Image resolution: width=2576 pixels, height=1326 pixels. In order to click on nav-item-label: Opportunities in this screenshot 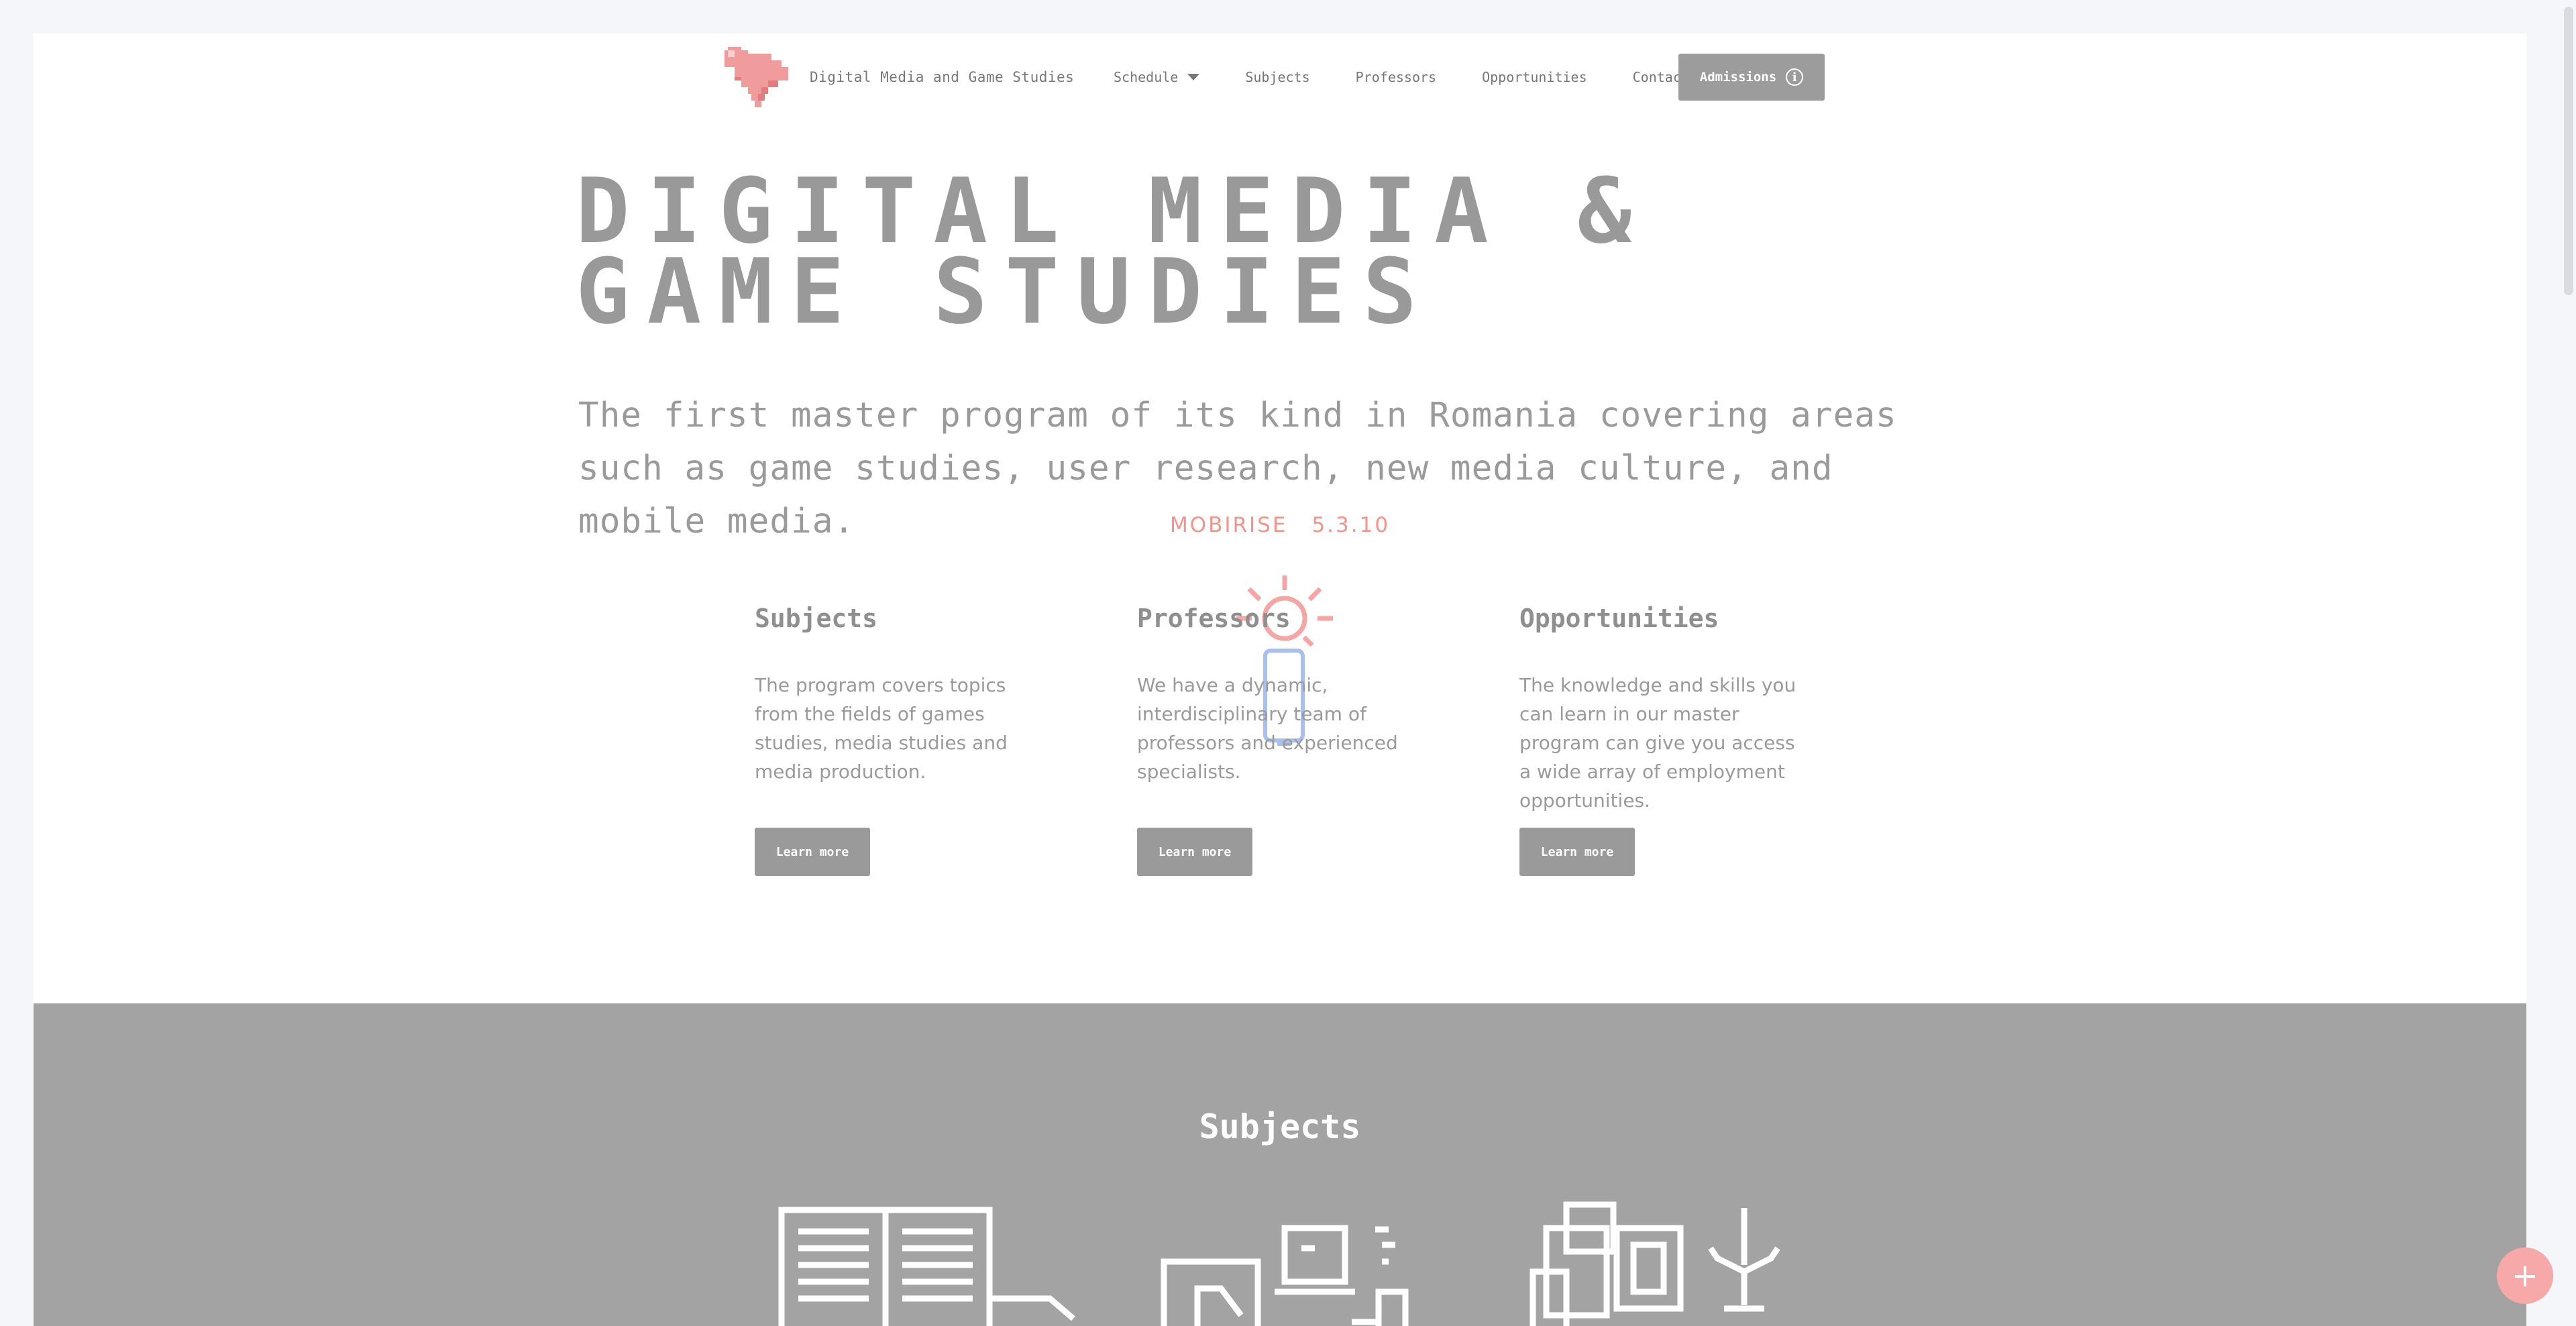, I will do `click(1534, 77)`.